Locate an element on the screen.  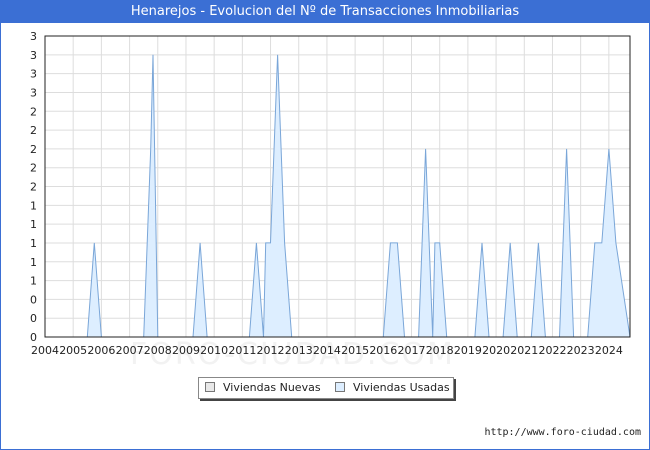
x-tick-label: 2006 is located at coordinates (101, 350).